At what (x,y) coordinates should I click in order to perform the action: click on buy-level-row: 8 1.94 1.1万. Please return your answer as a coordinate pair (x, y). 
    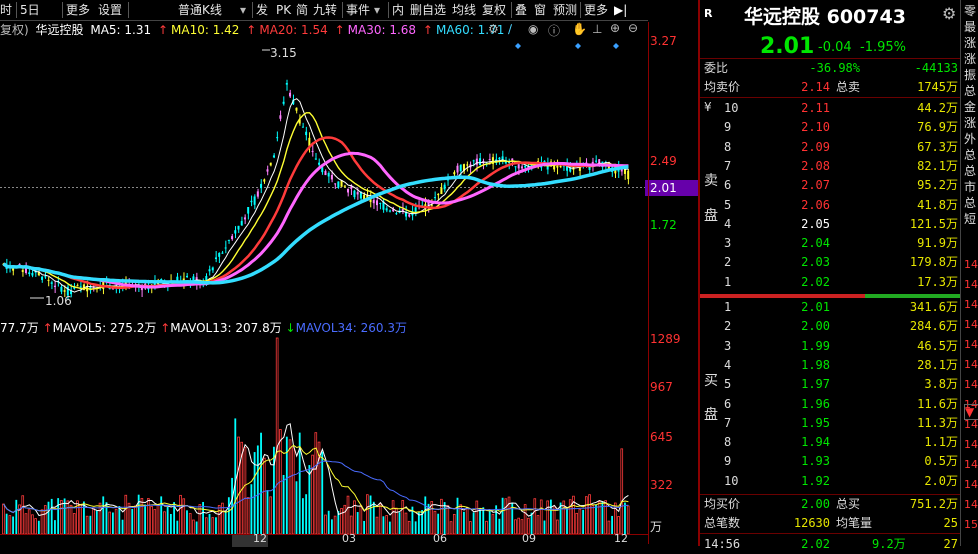
    Looking at the image, I should click on (831, 442).